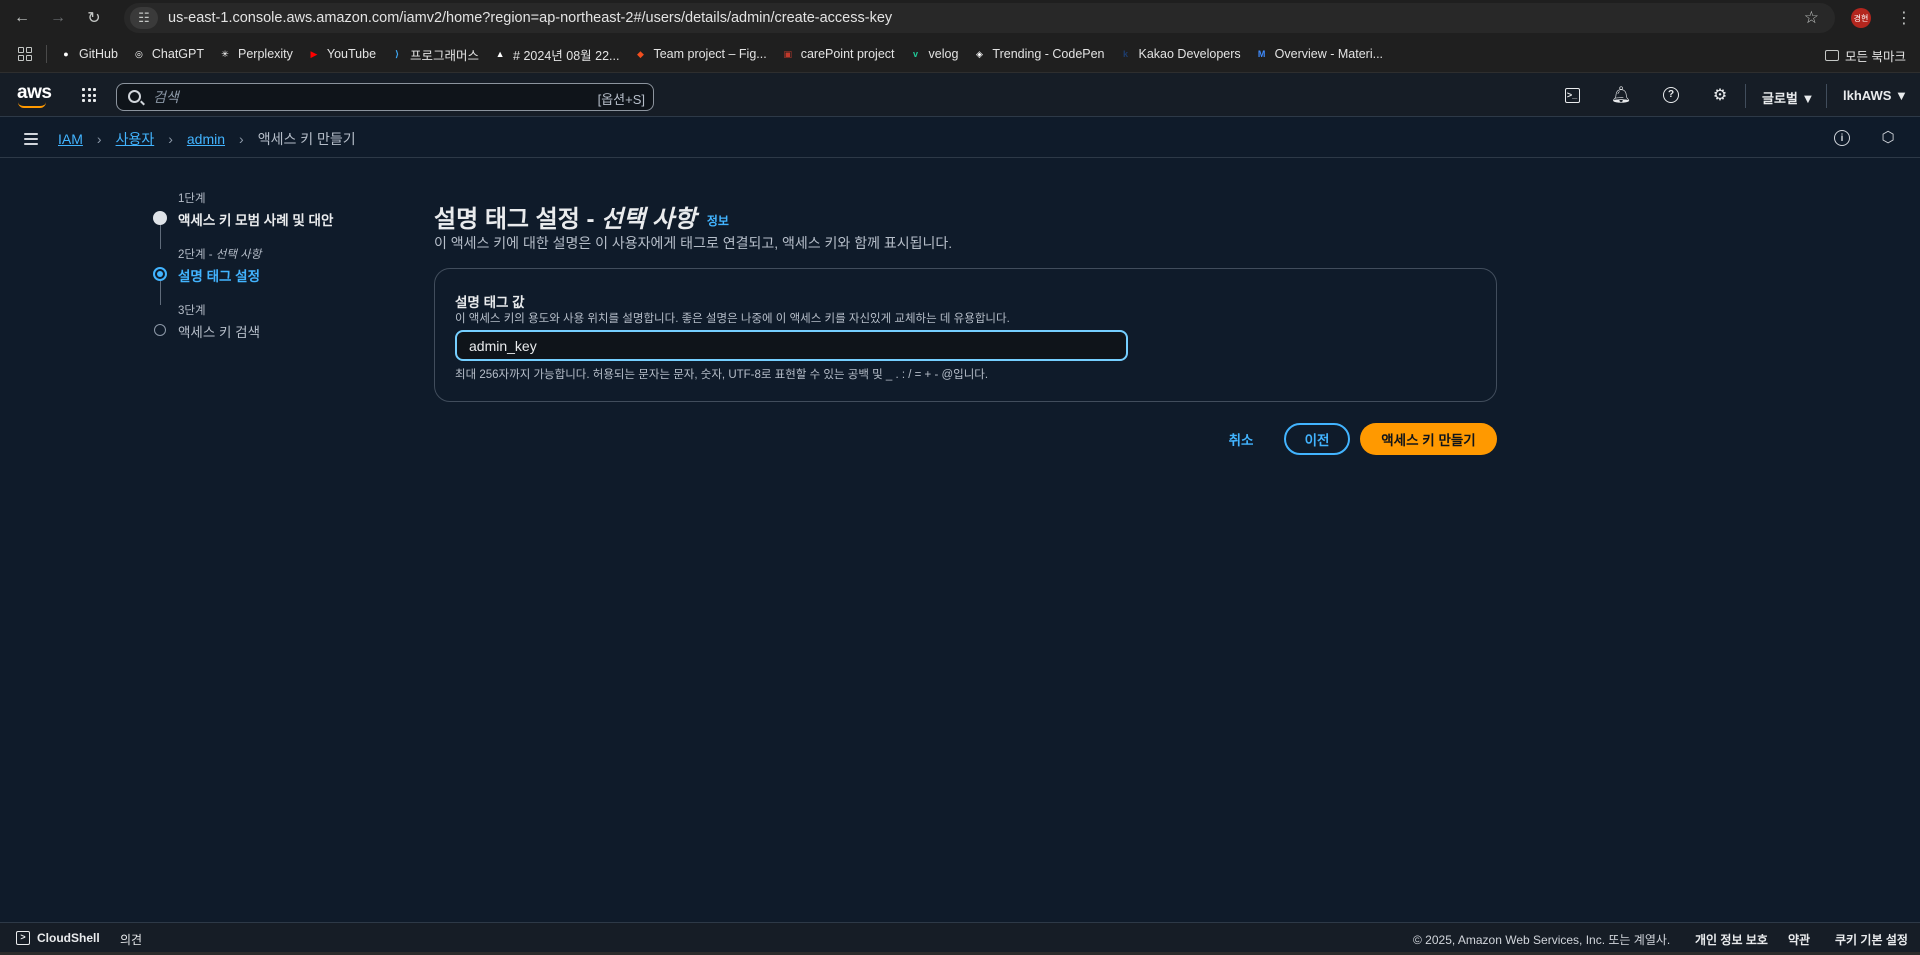 This screenshot has height=955, width=1920. I want to click on cloudshell-icon: >, so click(23, 938).